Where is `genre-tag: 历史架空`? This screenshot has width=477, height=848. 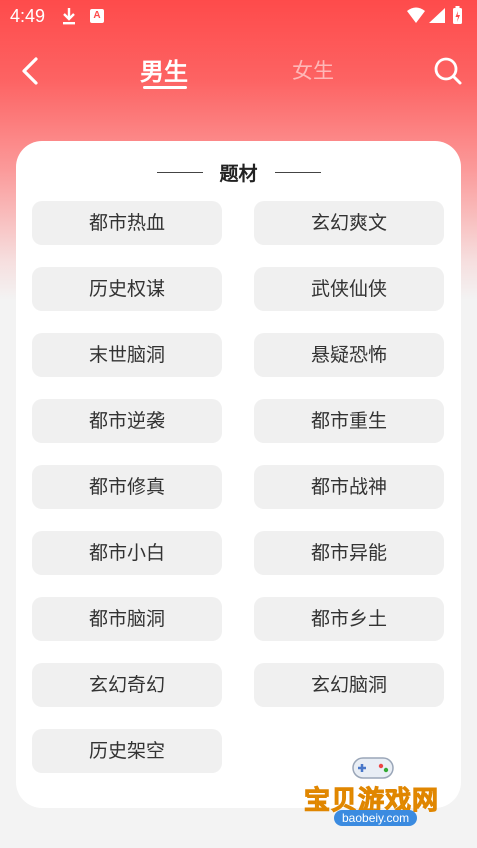
genre-tag: 历史架空 is located at coordinates (127, 751).